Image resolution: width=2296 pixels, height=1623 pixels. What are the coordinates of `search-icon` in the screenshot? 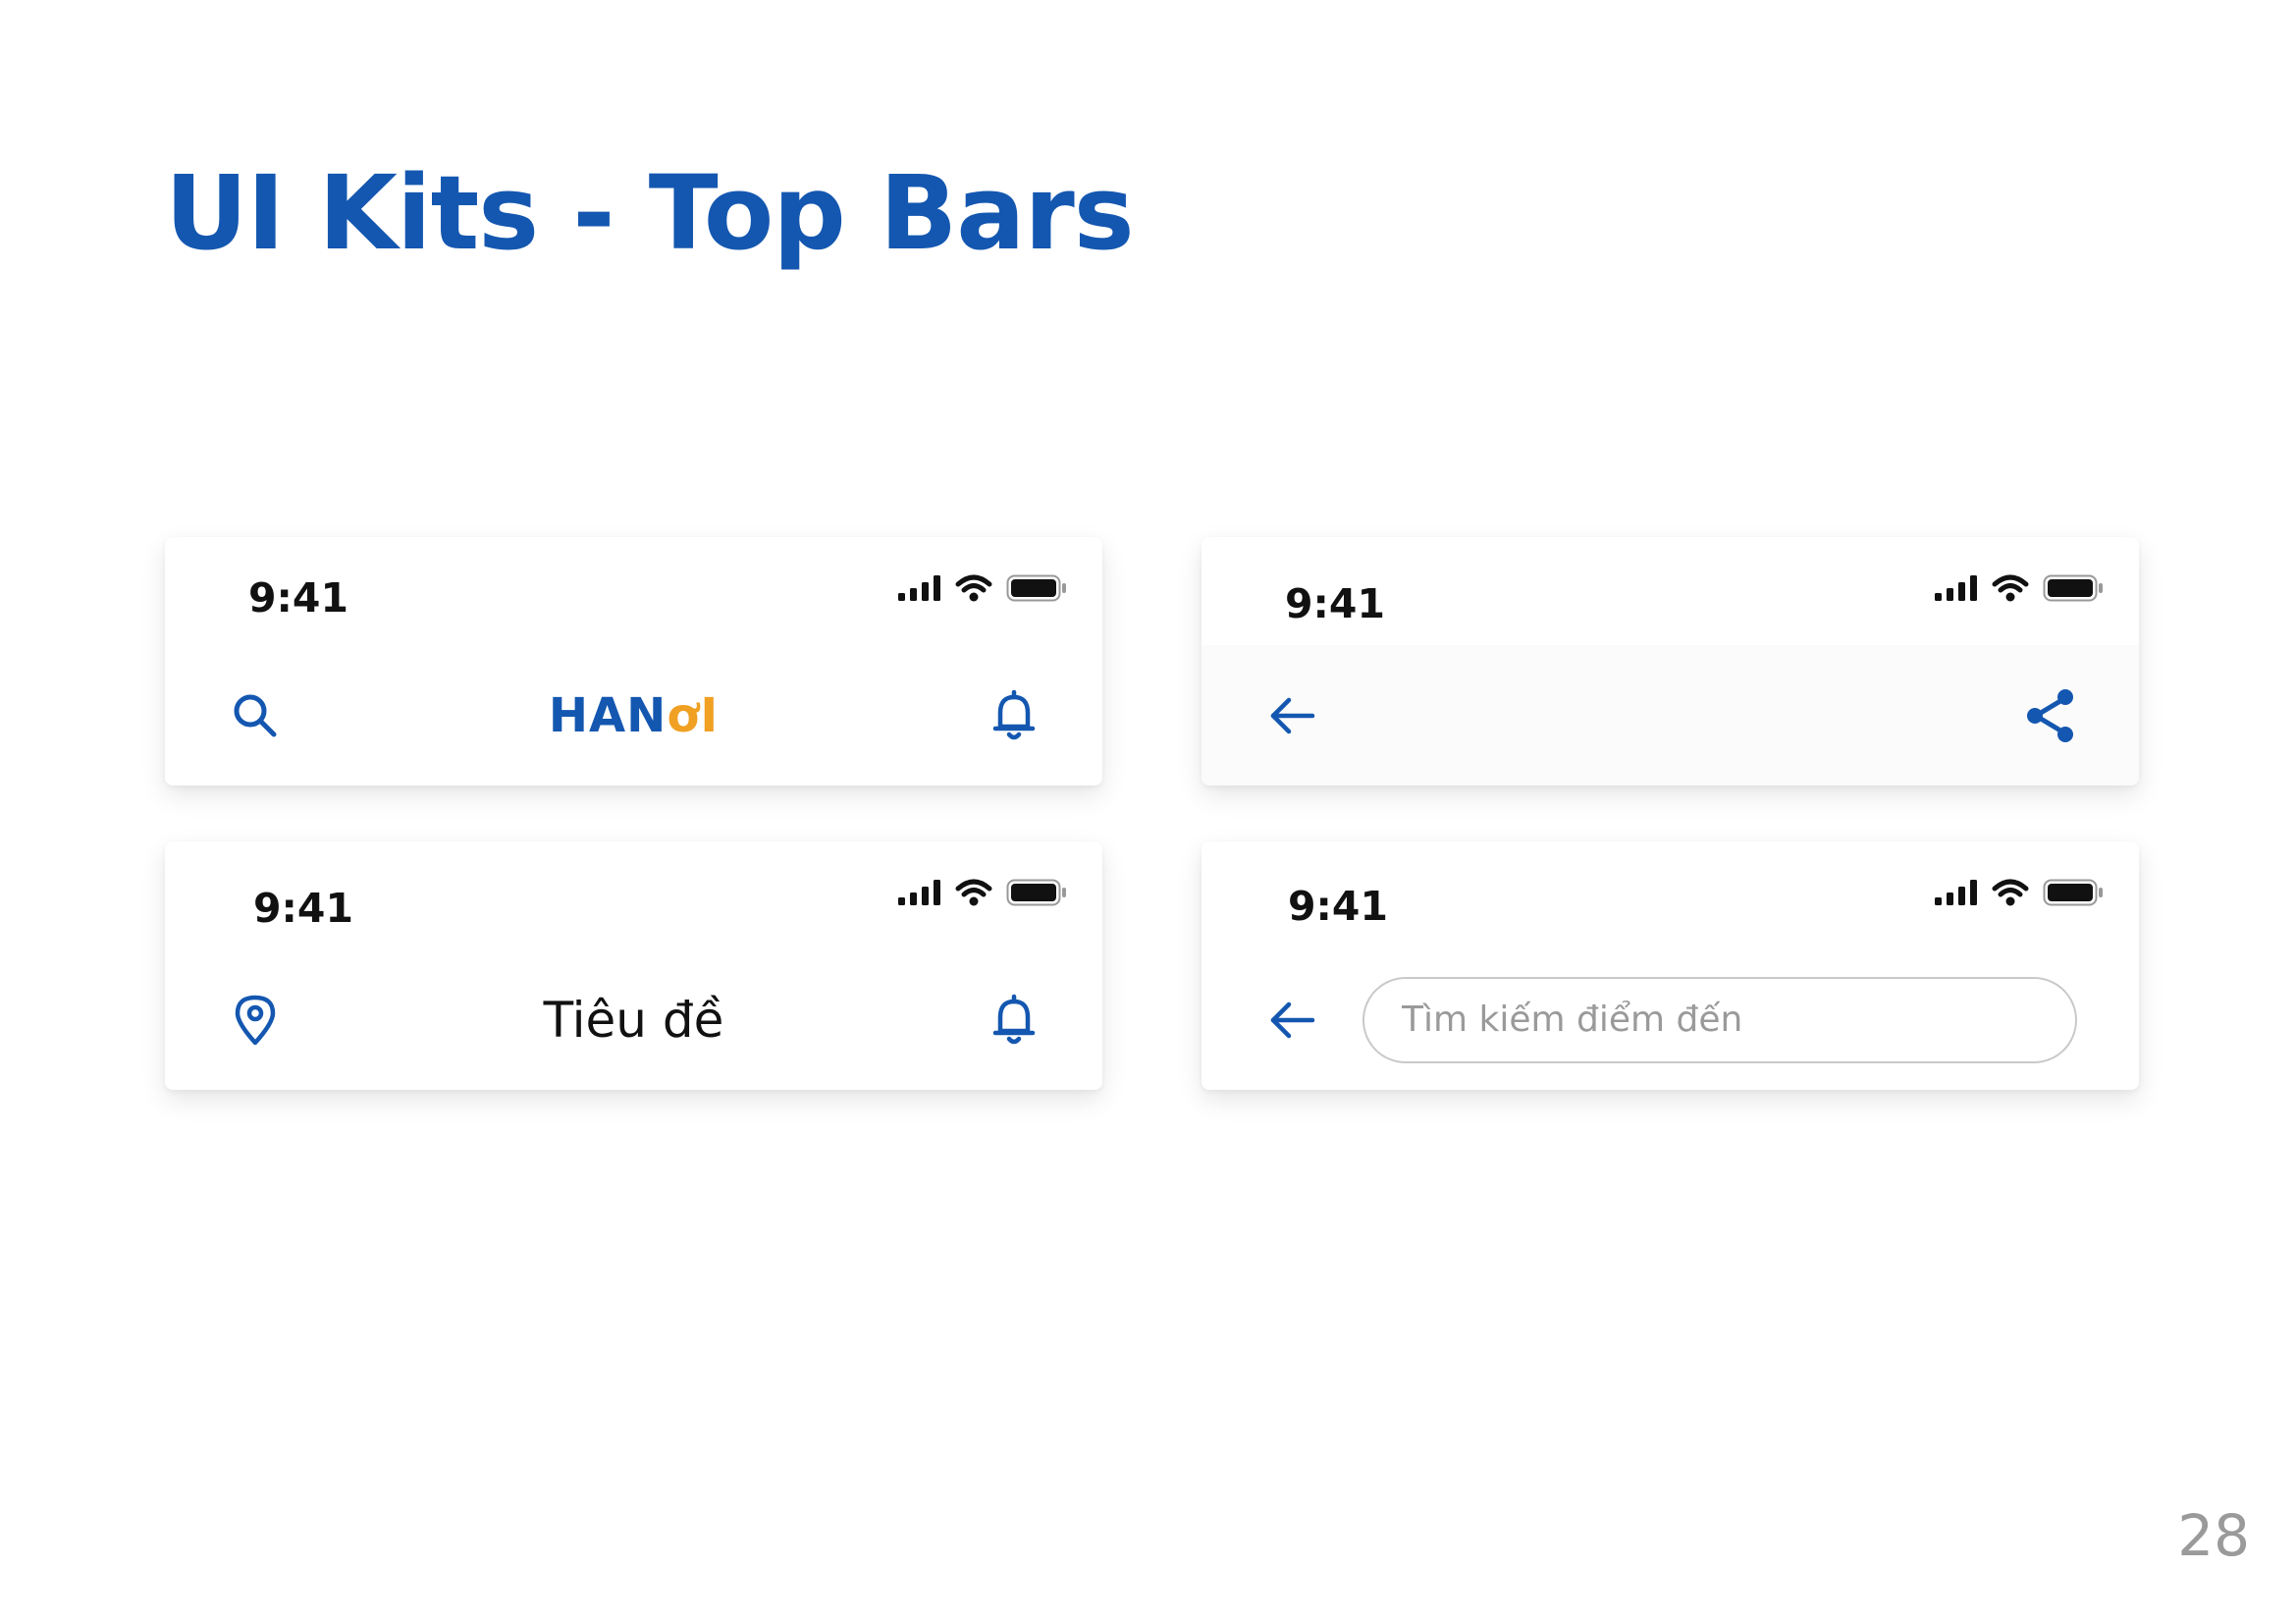 It's located at (255, 715).